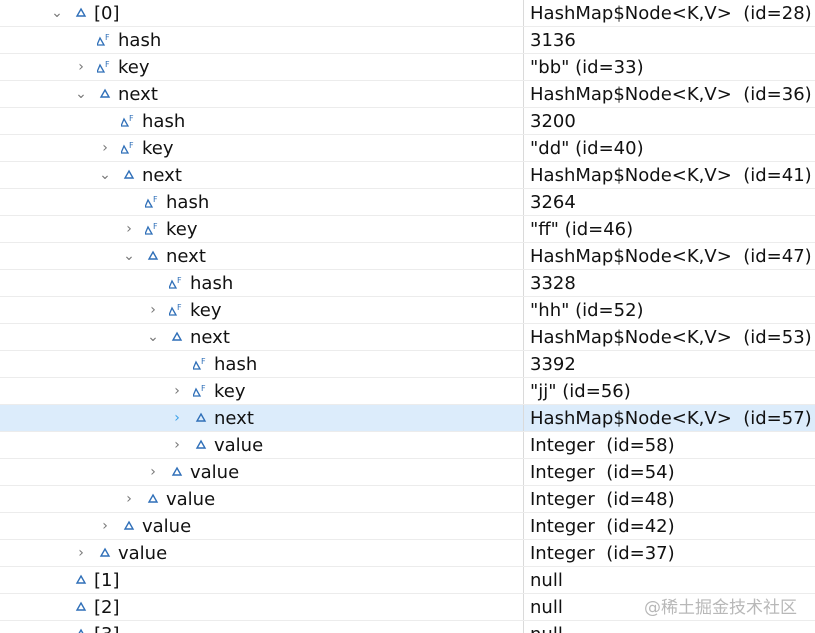  What do you see at coordinates (583, 67) in the screenshot?
I see `variable-value: "bb" (id=33)` at bounding box center [583, 67].